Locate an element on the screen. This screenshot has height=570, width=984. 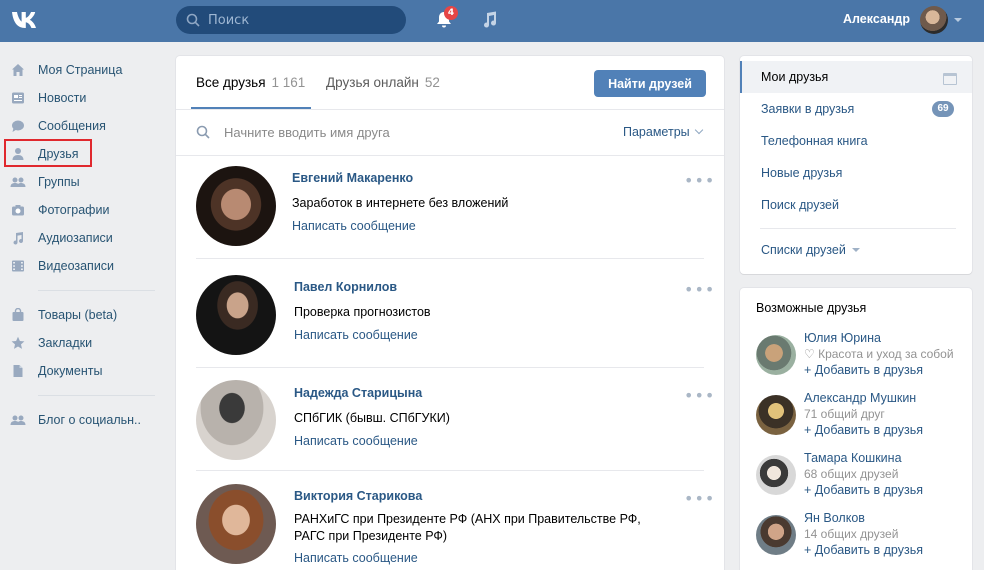
friend-subtitle: СПбГИК (бывш. СПбГУКИ) is located at coordinates (372, 418).